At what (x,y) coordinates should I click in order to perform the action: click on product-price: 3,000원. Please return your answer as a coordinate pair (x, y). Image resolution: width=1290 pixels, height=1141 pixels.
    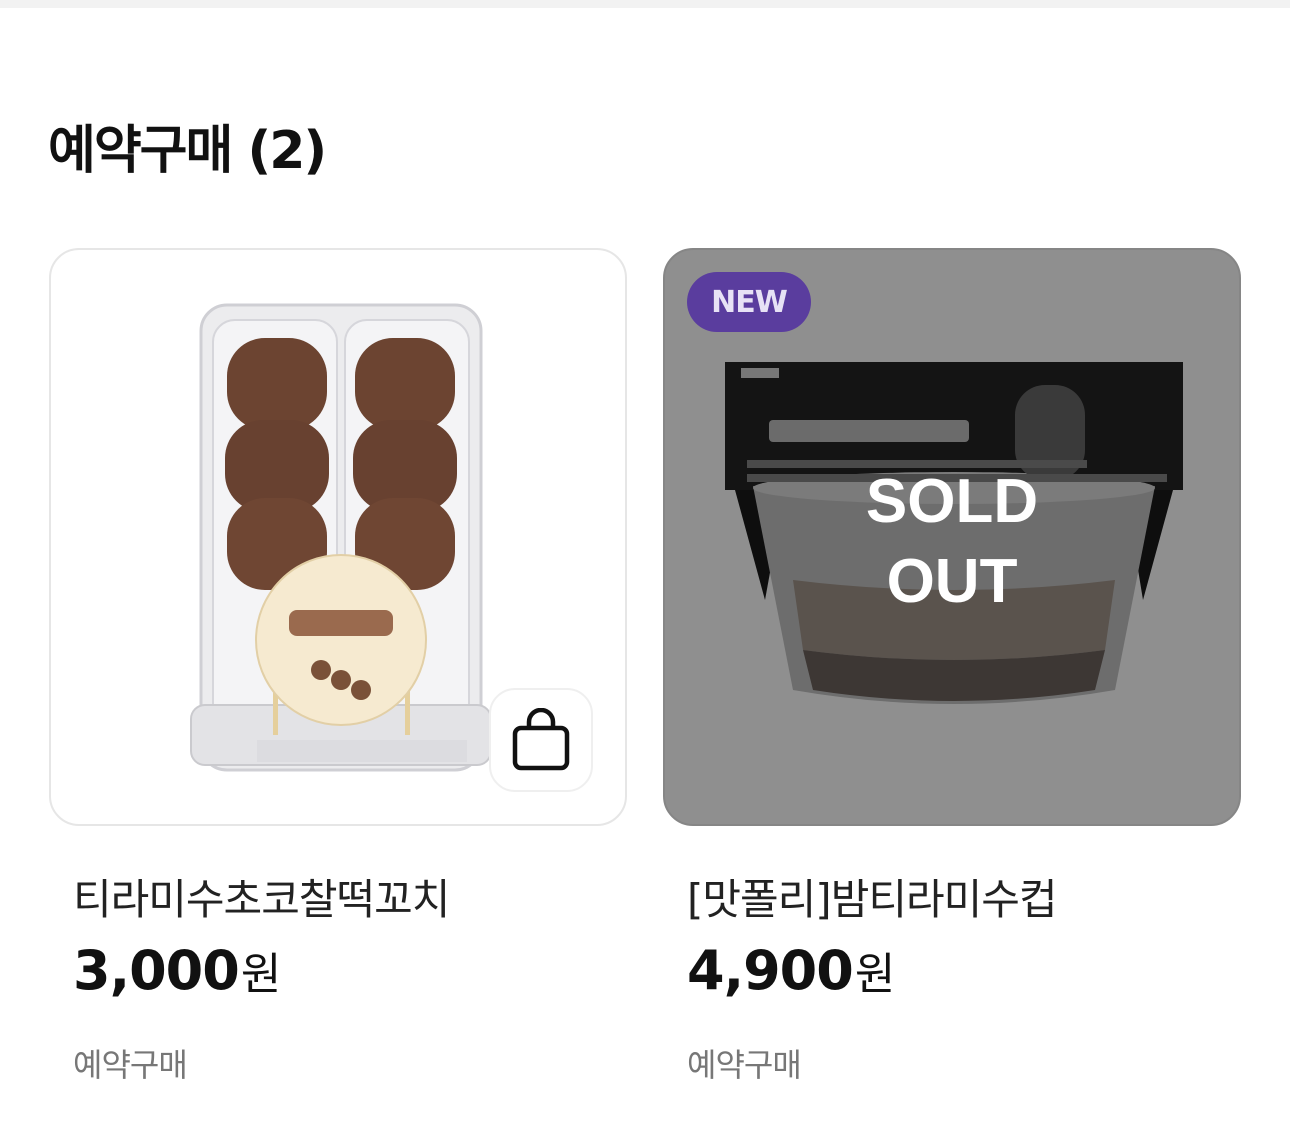
    Looking at the image, I should click on (177, 970).